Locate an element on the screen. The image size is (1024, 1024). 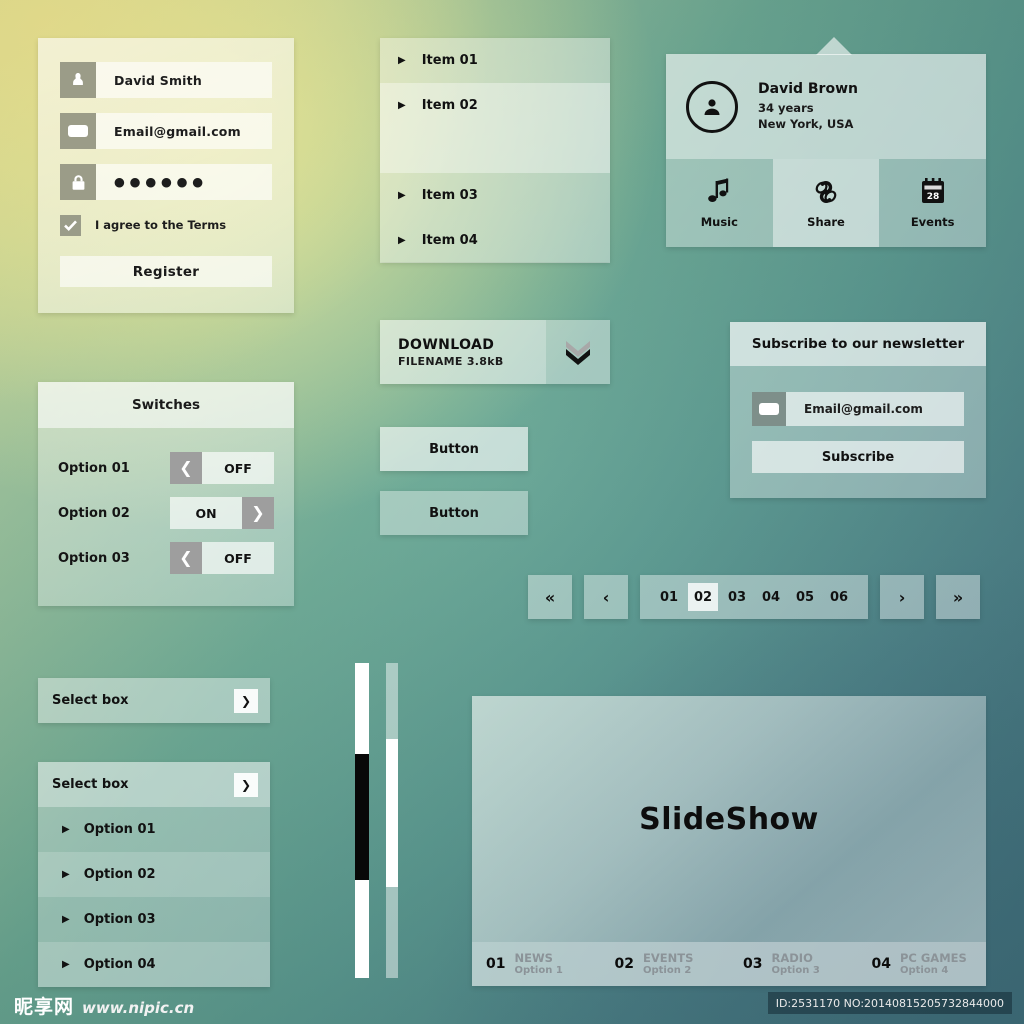
pagination-last-button: » is located at coordinates (958, 597).